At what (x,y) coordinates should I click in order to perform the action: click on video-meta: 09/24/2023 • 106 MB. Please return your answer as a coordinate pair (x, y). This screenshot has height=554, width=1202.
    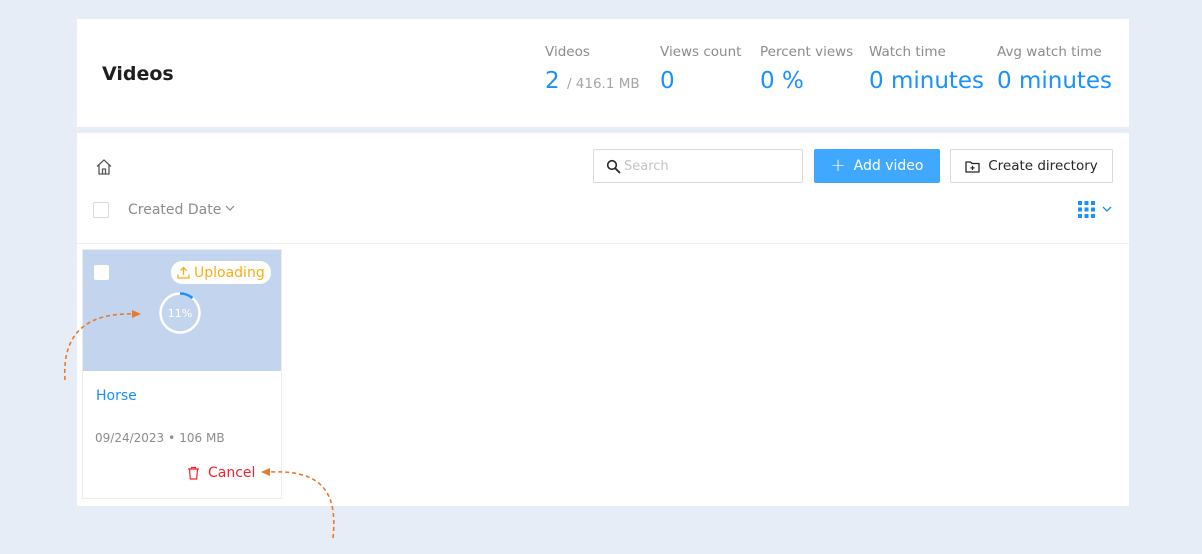
    Looking at the image, I should click on (160, 438).